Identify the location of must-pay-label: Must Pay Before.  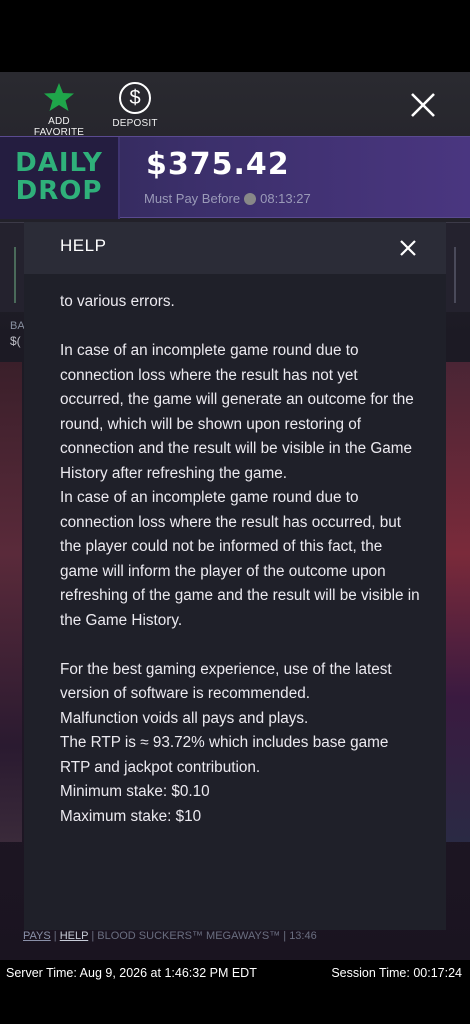
(192, 198).